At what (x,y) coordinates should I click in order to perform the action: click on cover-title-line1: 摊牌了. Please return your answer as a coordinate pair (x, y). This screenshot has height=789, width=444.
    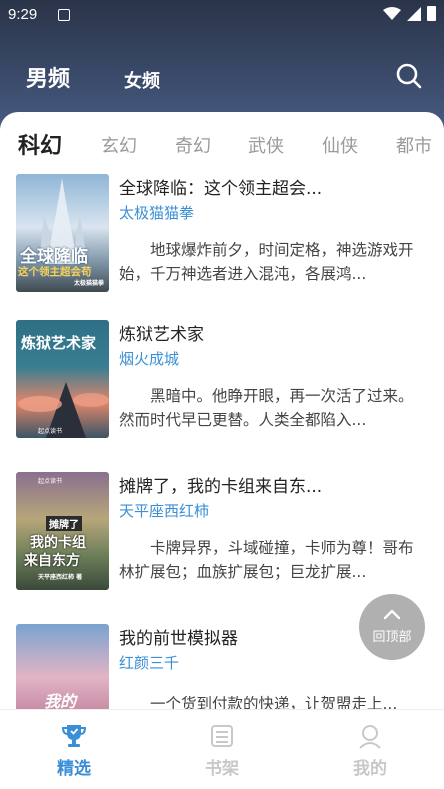
    Looking at the image, I should click on (64, 523).